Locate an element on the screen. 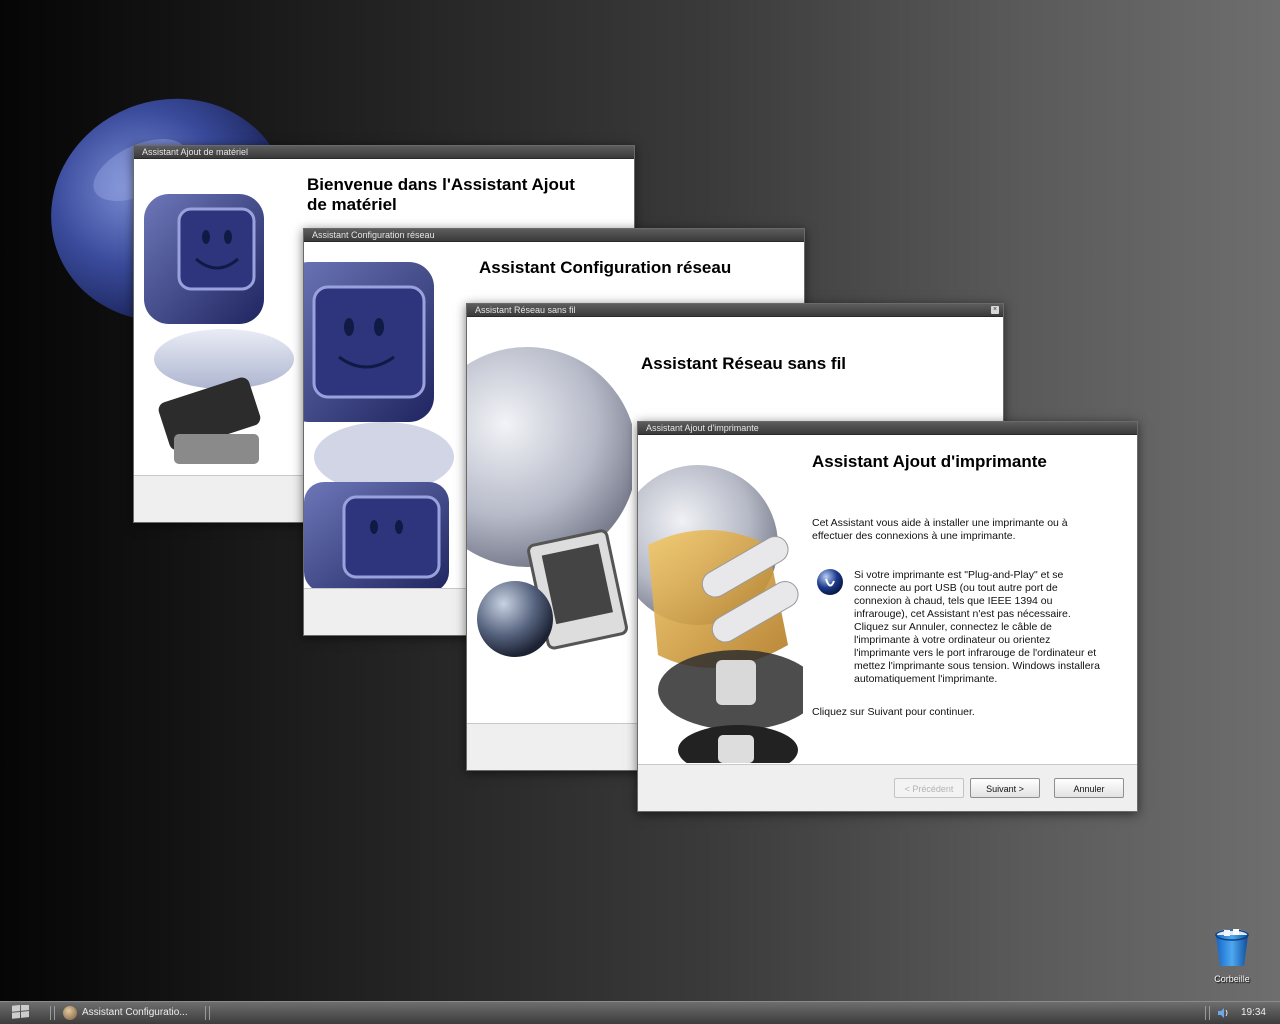 Image resolution: width=1280 pixels, height=1024 pixels. tray-separator is located at coordinates (1207, 1013).